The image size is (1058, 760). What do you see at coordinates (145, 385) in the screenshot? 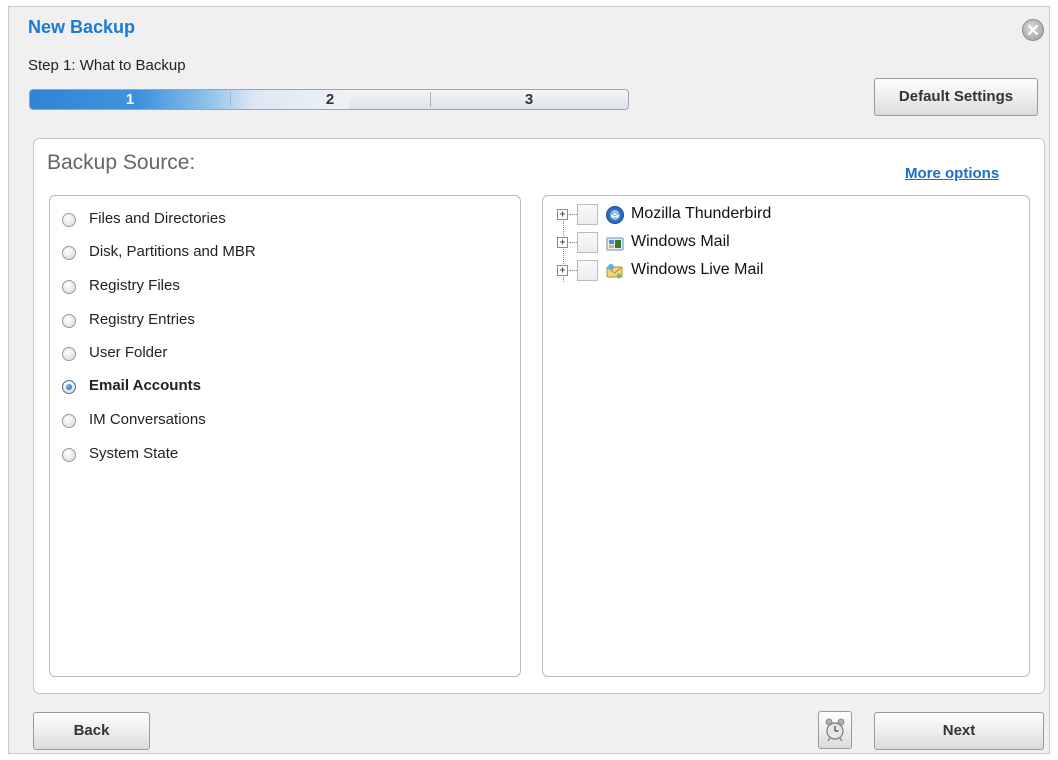
I see `option-label: Email Accounts` at bounding box center [145, 385].